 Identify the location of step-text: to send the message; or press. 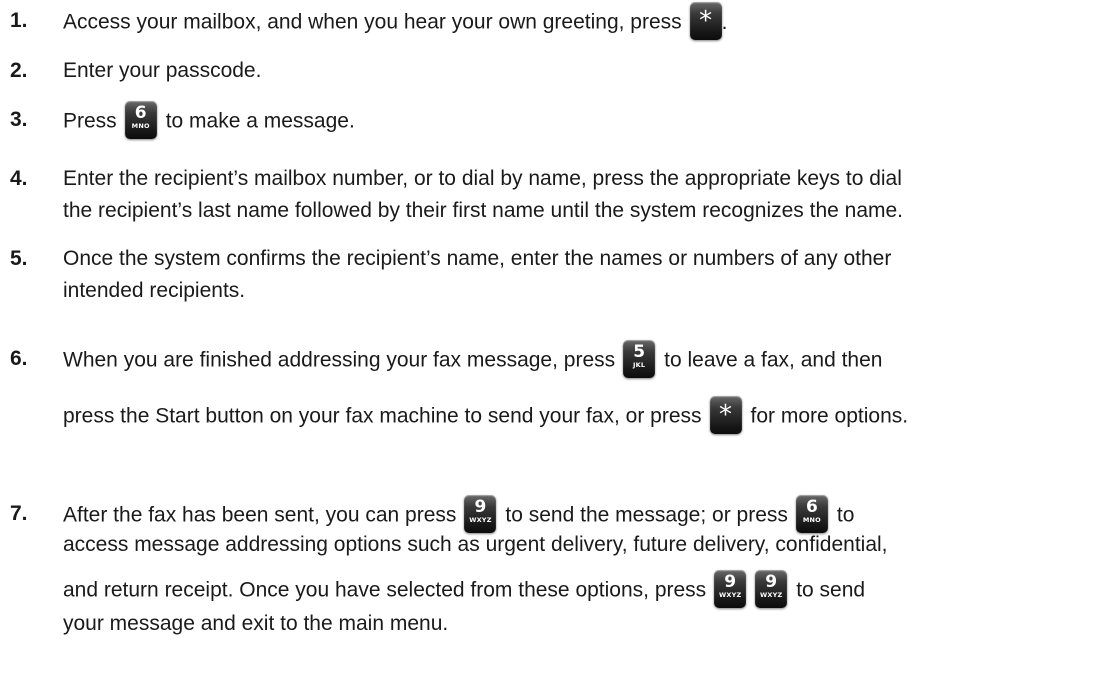
(646, 515).